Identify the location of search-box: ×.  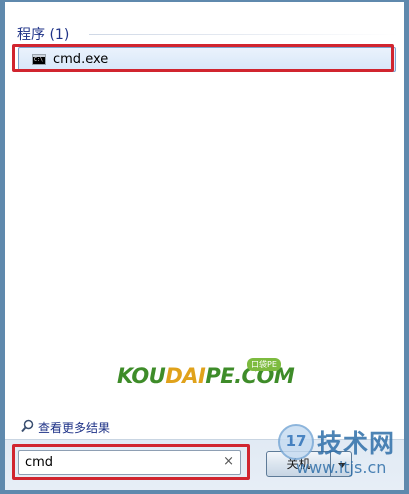
(129, 462).